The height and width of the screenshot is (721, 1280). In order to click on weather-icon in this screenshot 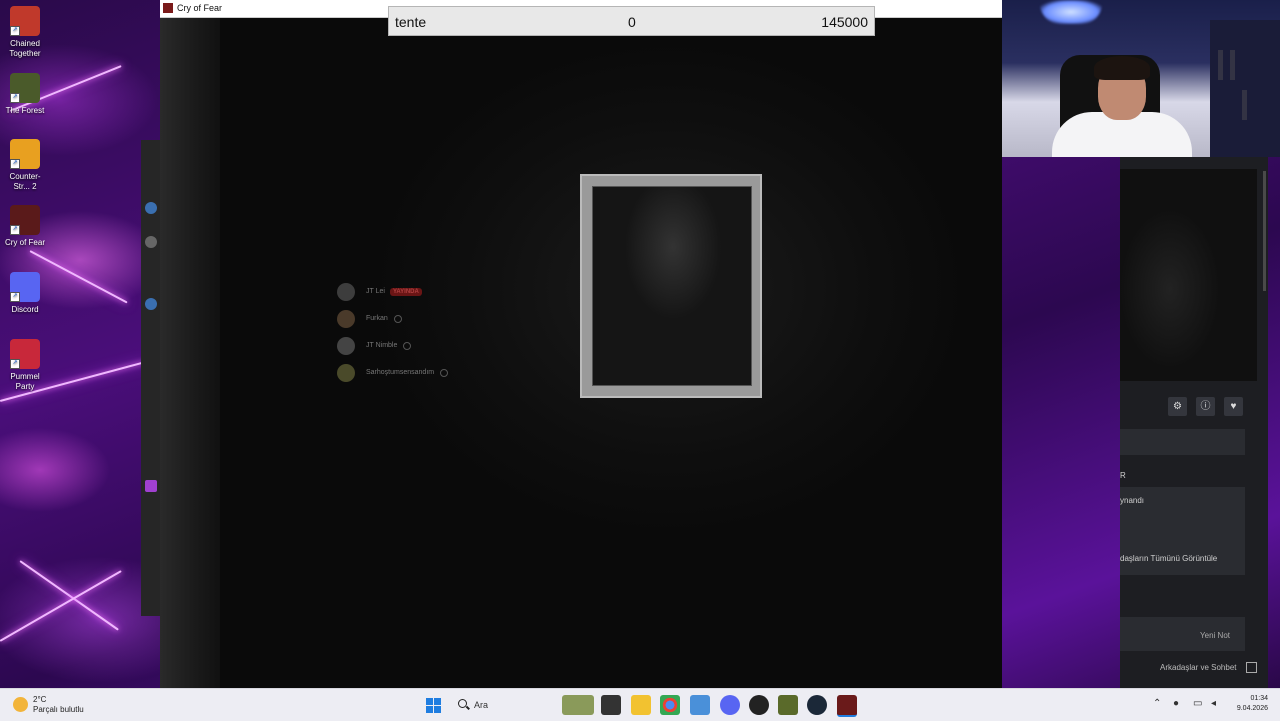, I will do `click(20, 704)`.